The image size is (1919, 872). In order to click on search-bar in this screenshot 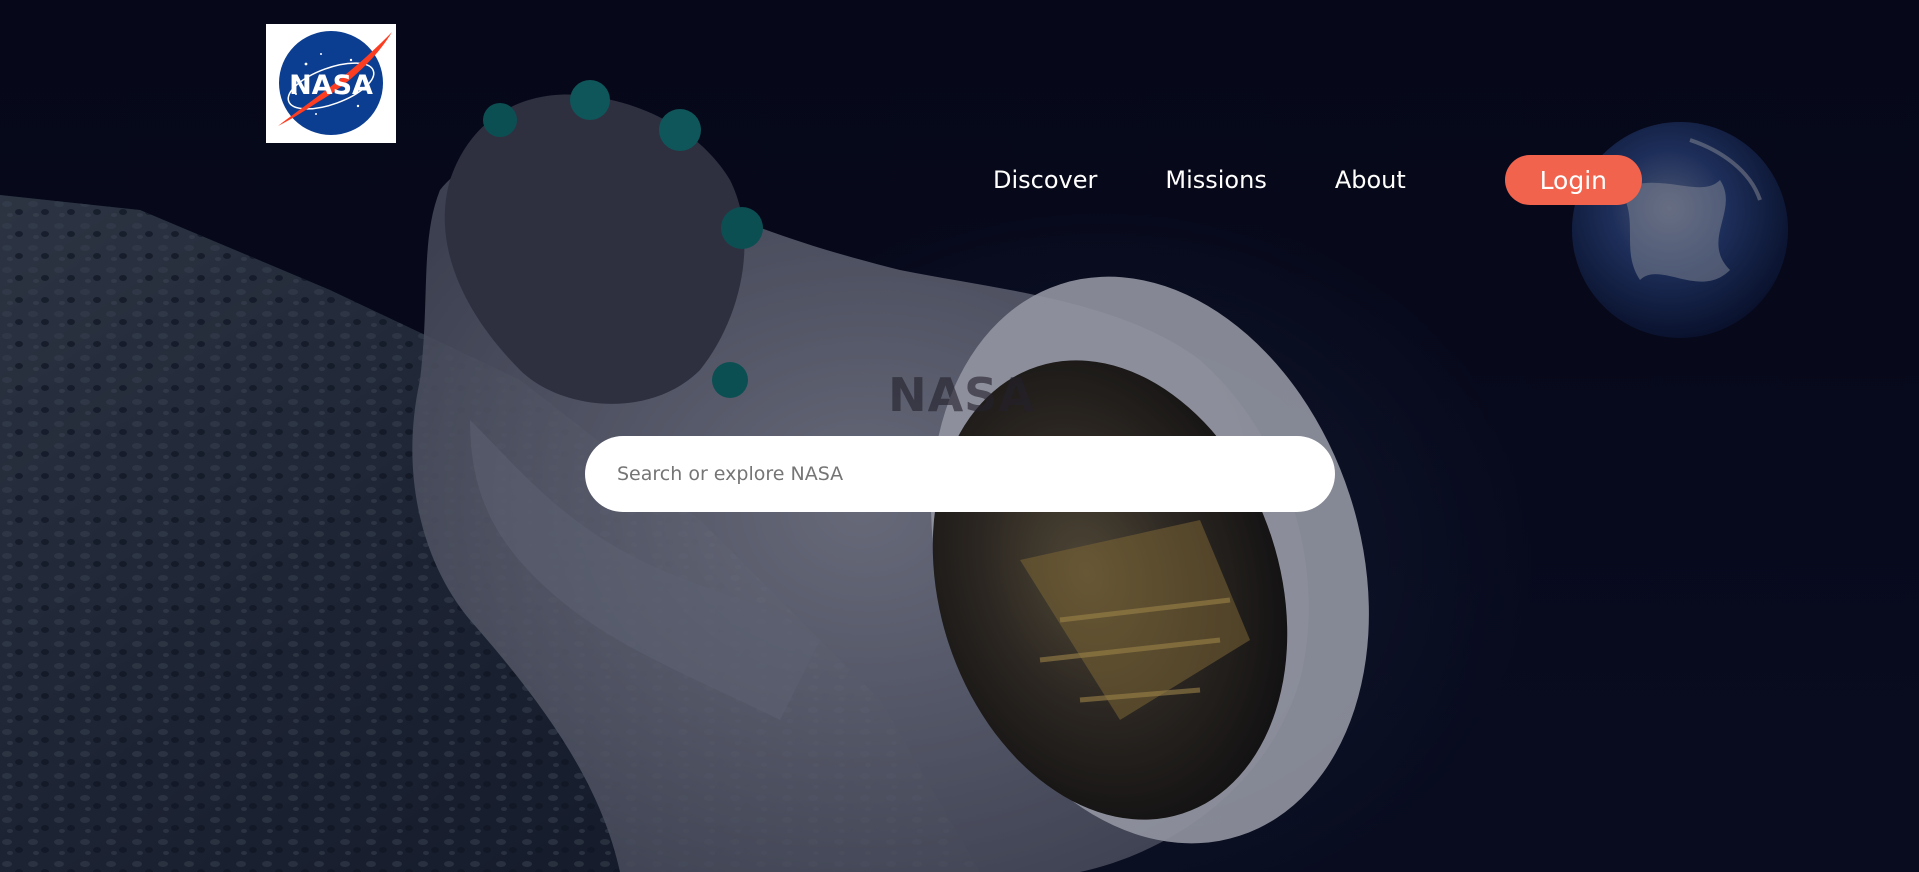, I will do `click(960, 474)`.